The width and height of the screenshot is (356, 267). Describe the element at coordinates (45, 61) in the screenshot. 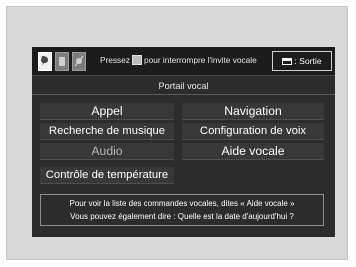

I see `voice-prompt-icon` at that location.